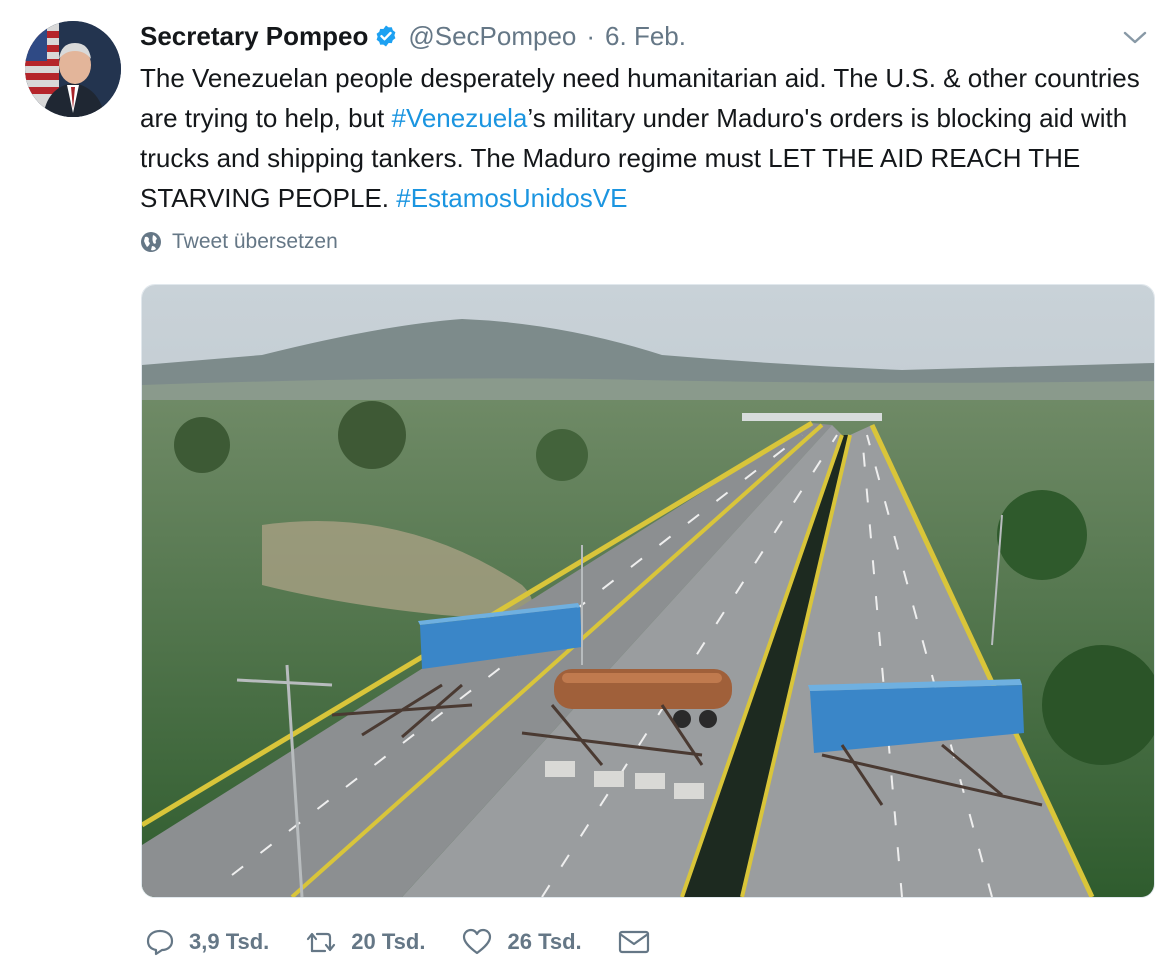  Describe the element at coordinates (492, 36) in the screenshot. I see `author-handle: @SecPompeo` at that location.